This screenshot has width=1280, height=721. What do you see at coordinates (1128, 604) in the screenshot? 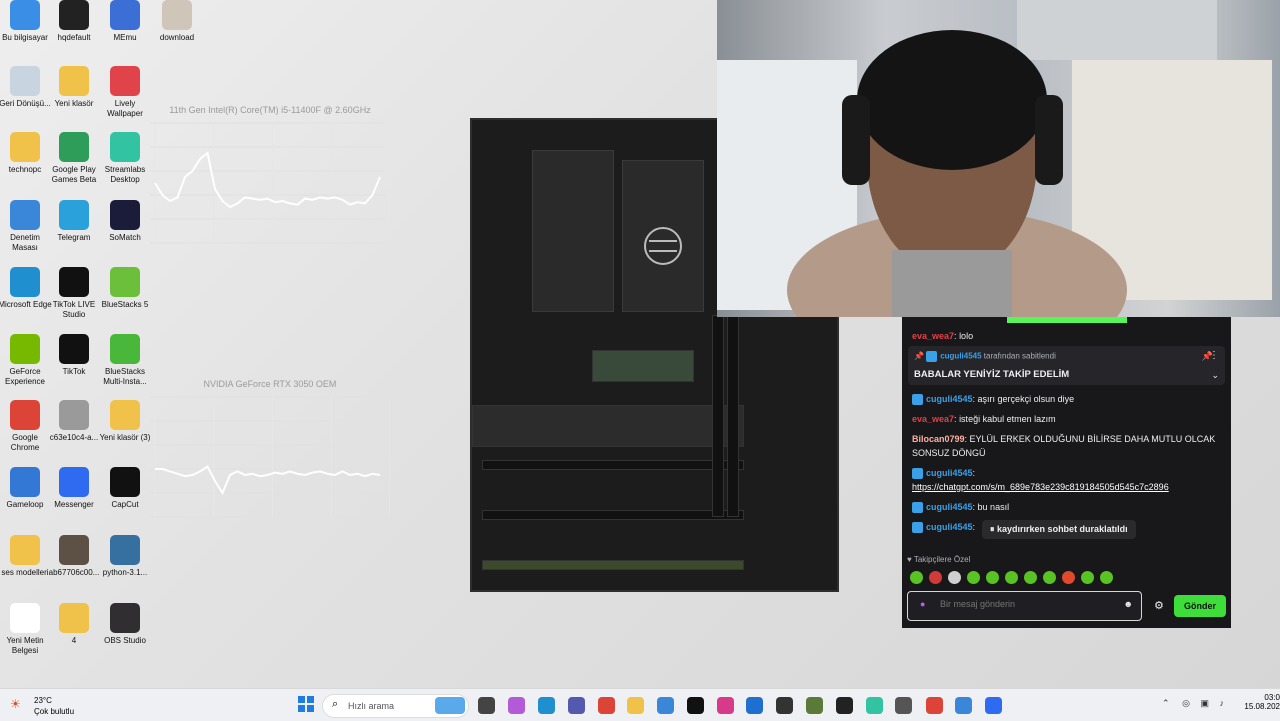
I see `emoji-icon: ☻` at bounding box center [1128, 604].